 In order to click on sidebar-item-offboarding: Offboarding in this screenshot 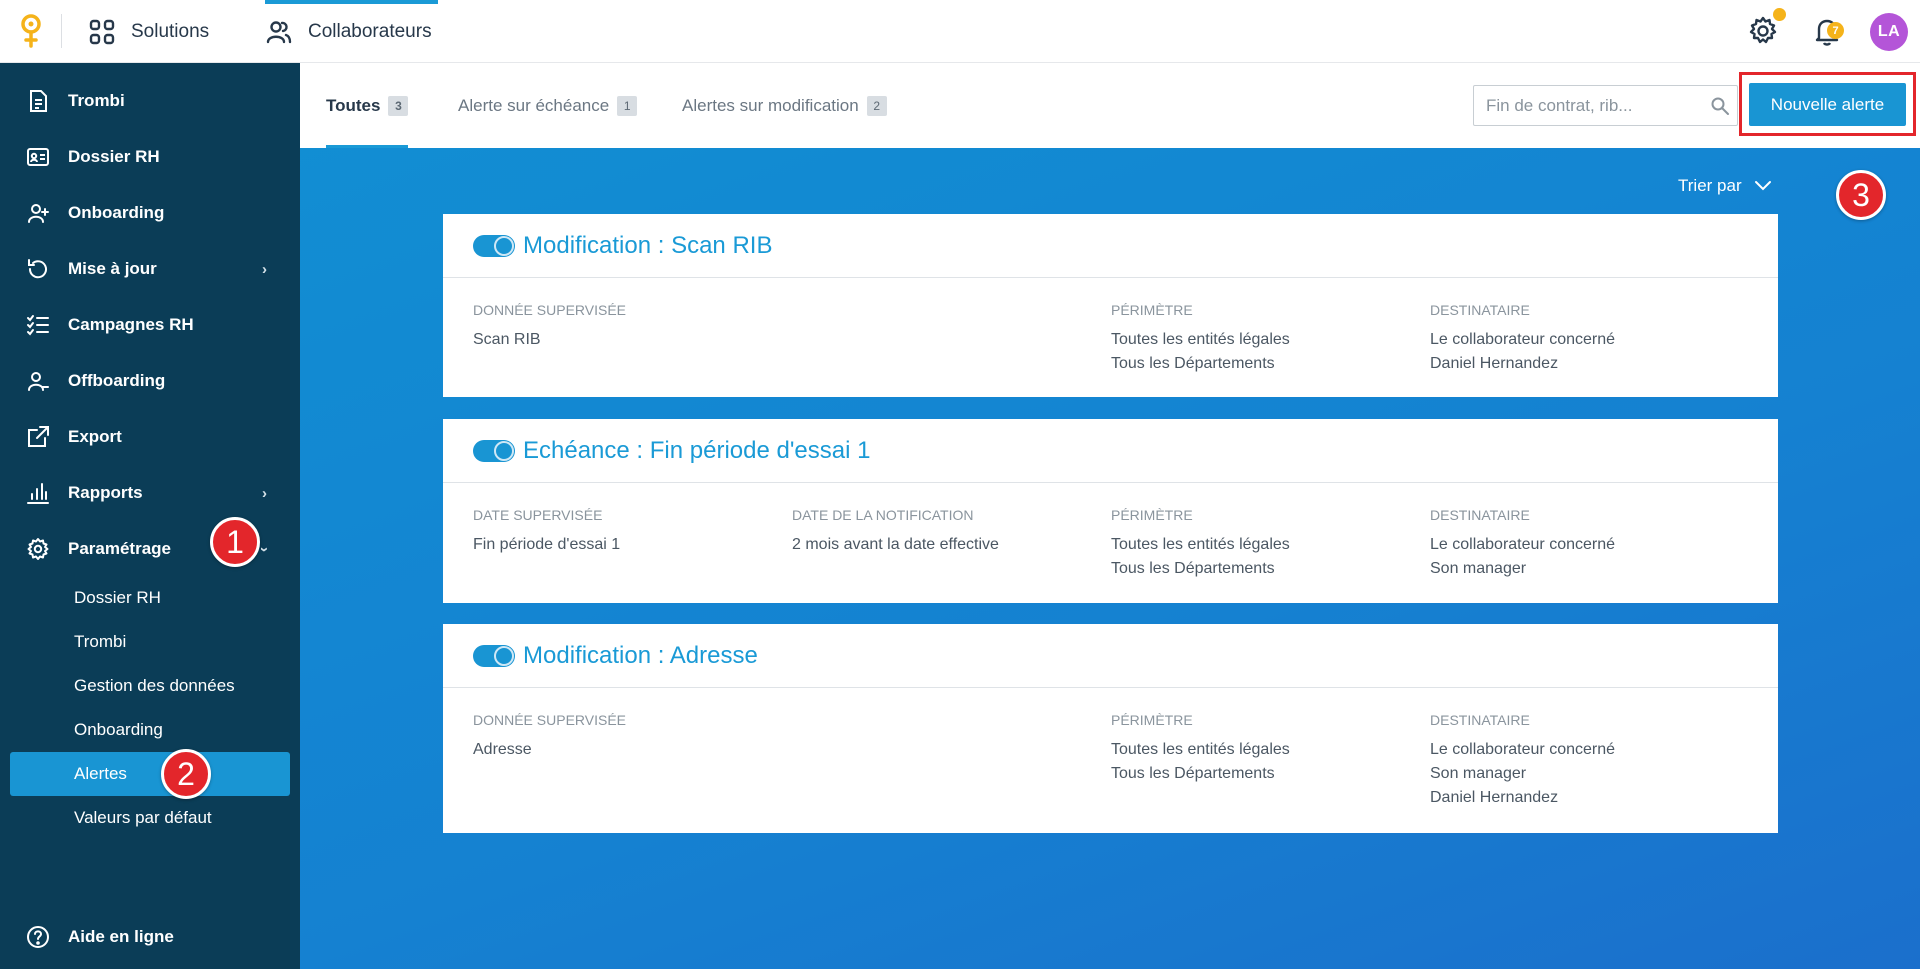, I will do `click(150, 381)`.